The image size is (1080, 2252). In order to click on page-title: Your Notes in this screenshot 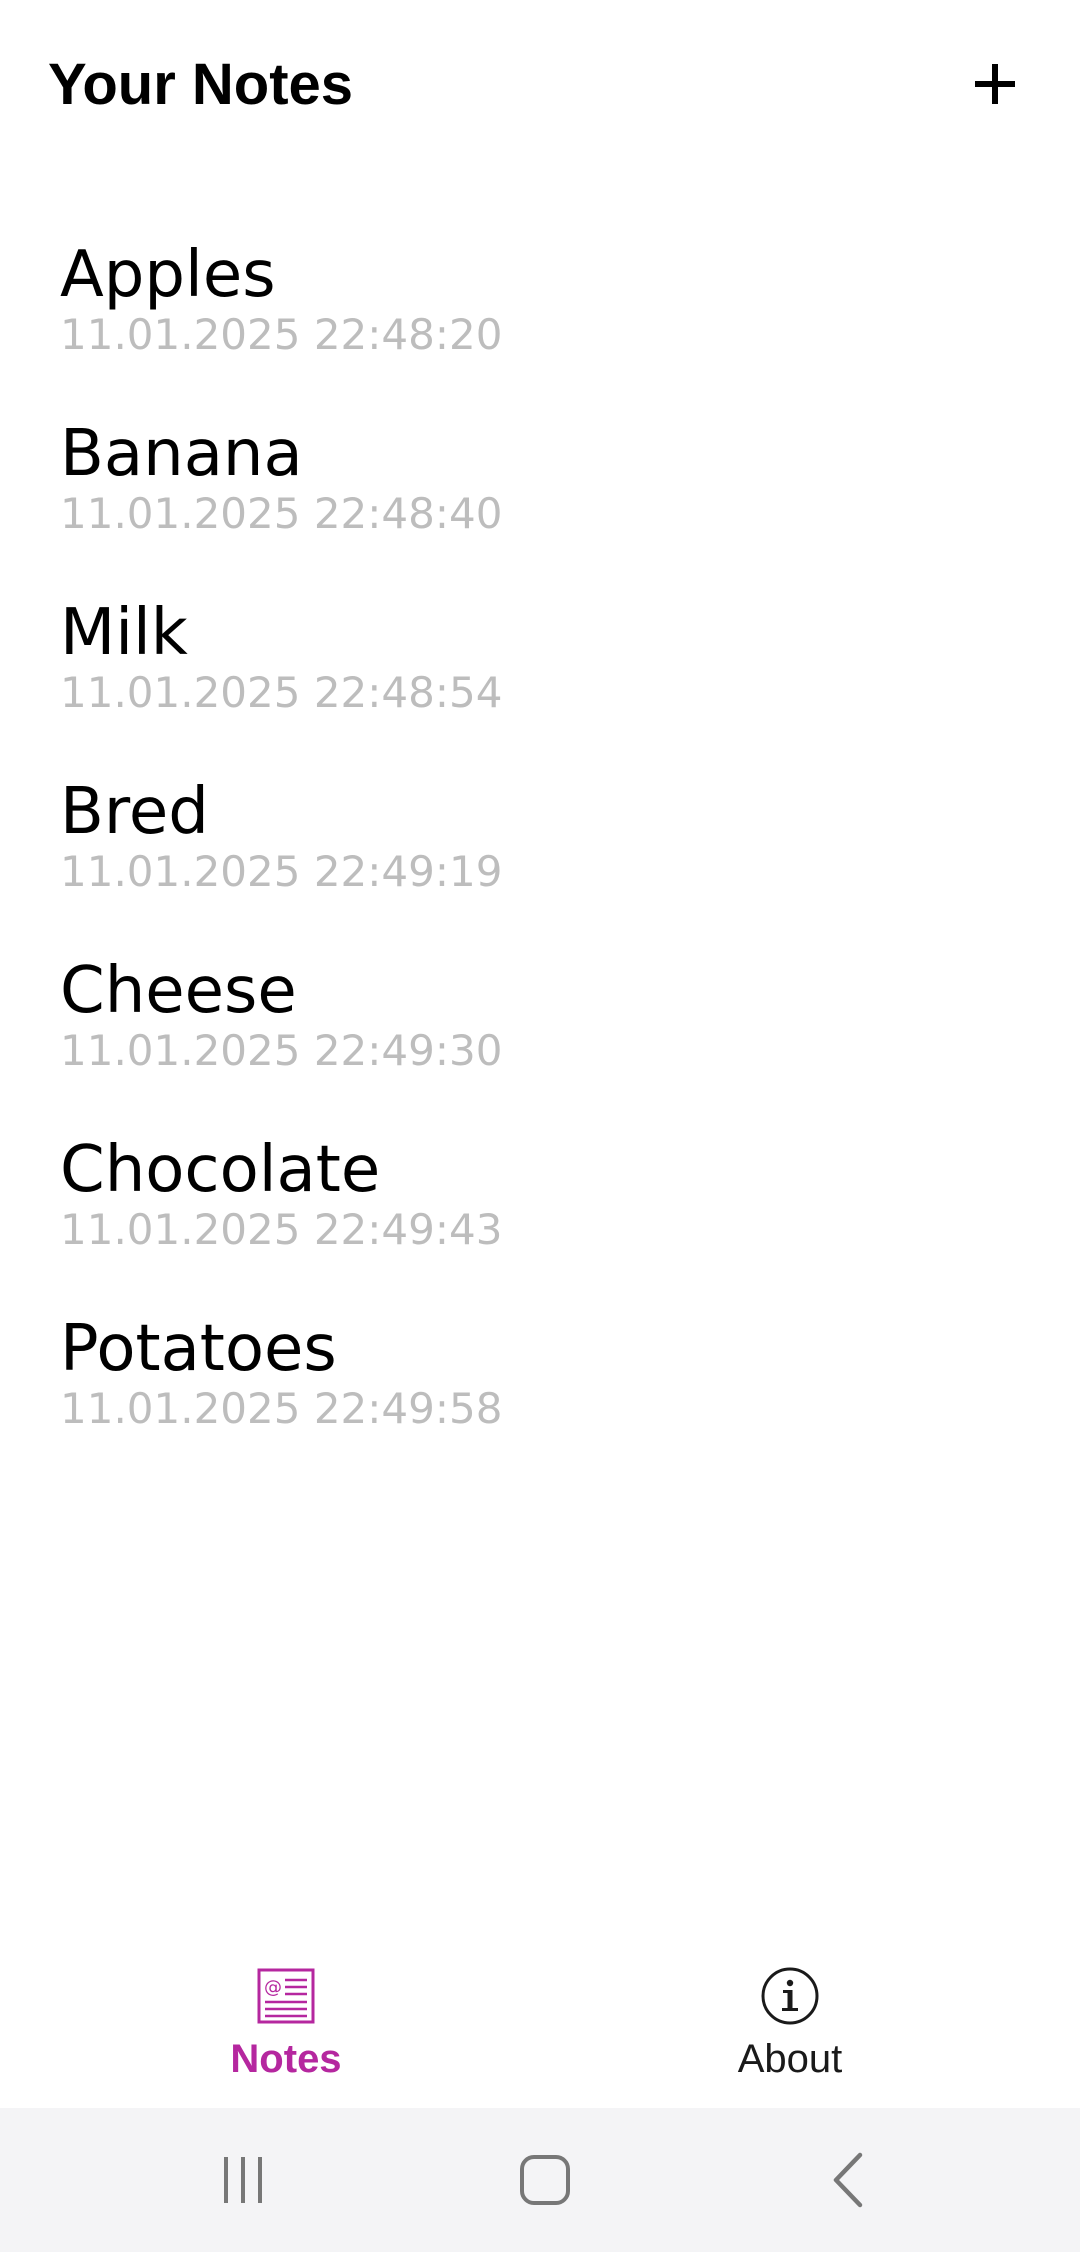, I will do `click(201, 84)`.